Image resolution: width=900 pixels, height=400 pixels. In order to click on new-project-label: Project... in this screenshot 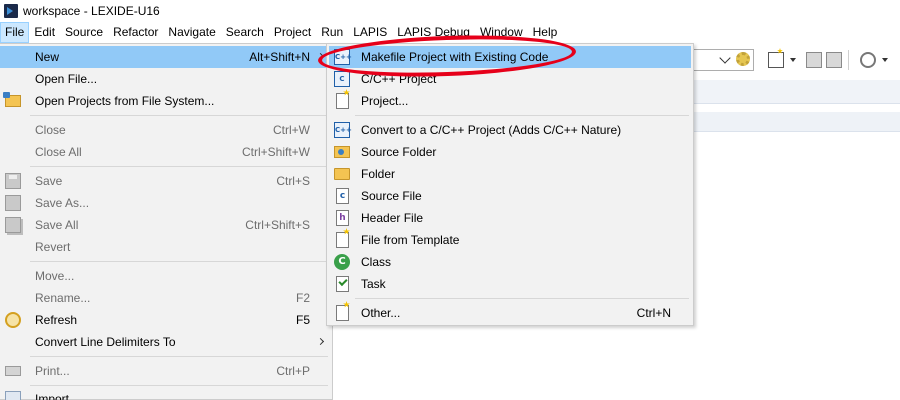, I will do `click(385, 101)`.